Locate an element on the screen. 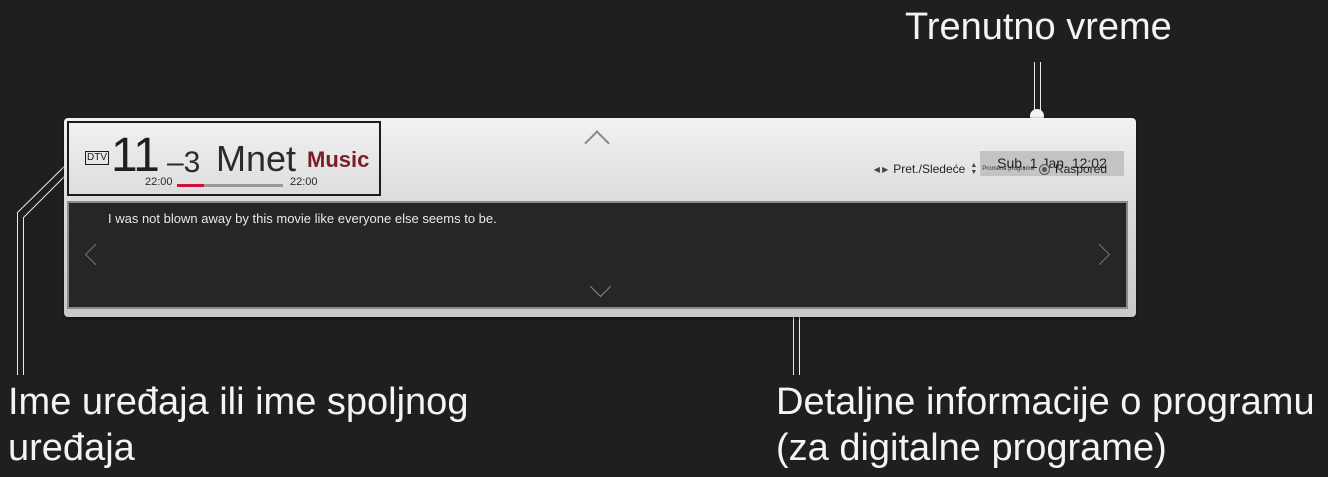 The width and height of the screenshot is (1328, 477). callout-device-line1: Ime uređaja ili ime spoljnog is located at coordinates (238, 402).